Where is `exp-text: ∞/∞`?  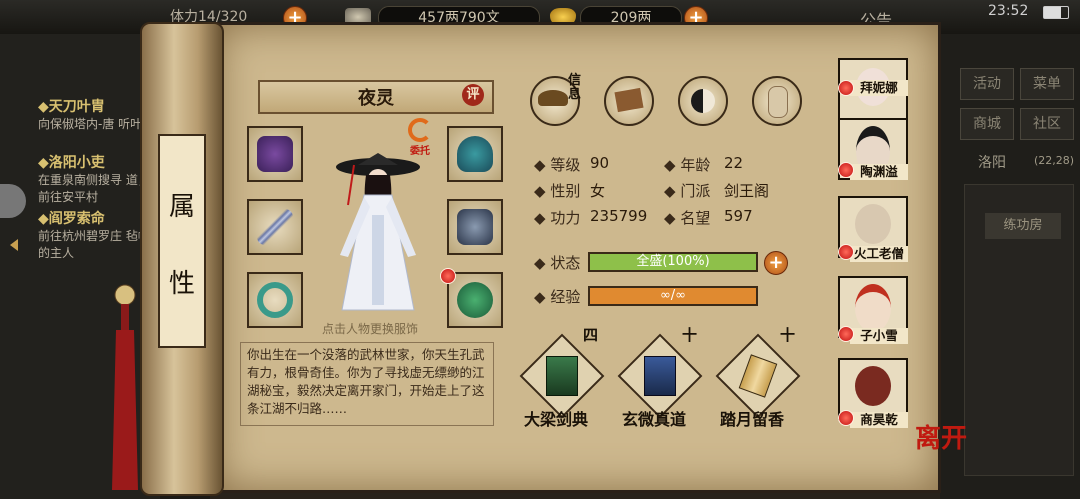
exp-text: ∞/∞ is located at coordinates (673, 295).